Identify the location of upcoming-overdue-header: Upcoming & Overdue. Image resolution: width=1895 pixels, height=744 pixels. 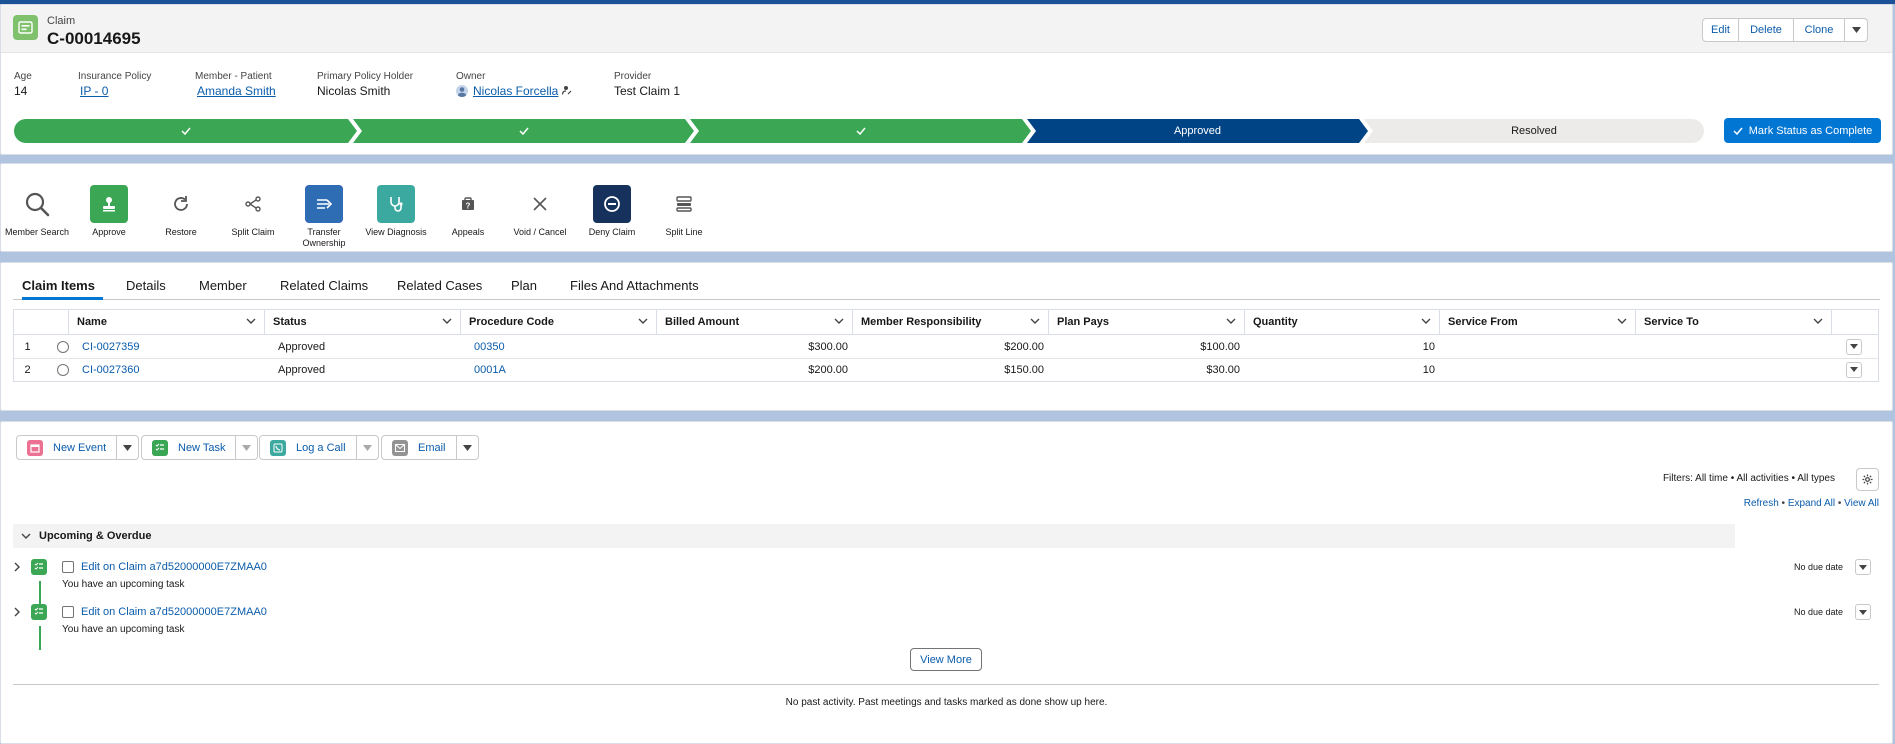
(874, 536).